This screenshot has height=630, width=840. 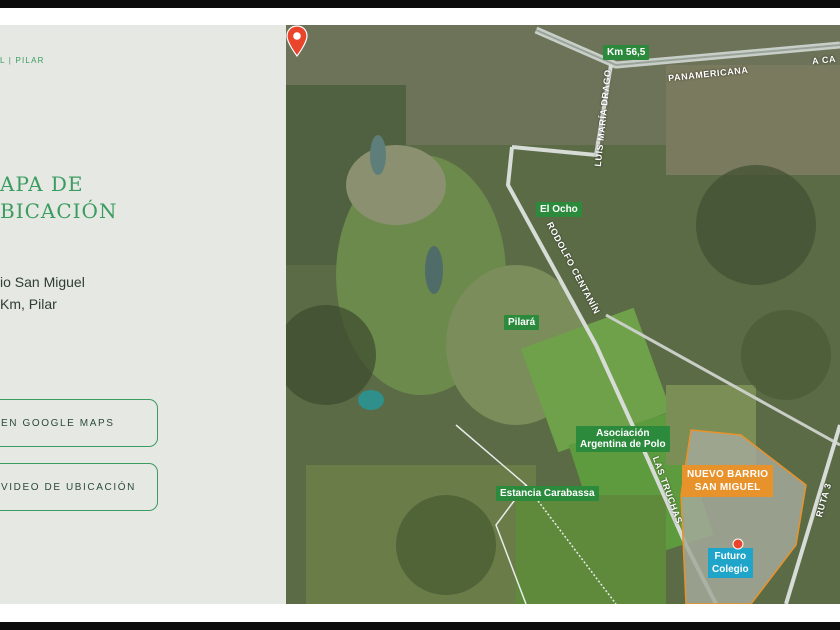 What do you see at coordinates (59, 211) in the screenshot?
I see `page-title-line-2: BICACIÓN` at bounding box center [59, 211].